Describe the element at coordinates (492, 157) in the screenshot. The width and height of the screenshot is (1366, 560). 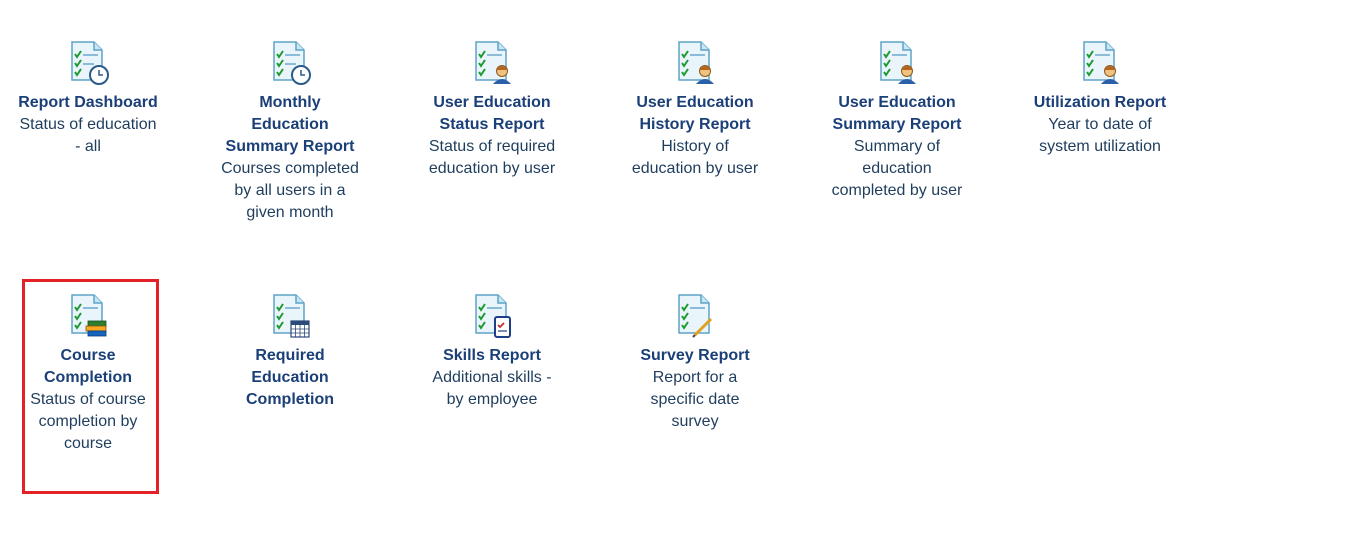
I see `report-description: Status of required education by user` at that location.